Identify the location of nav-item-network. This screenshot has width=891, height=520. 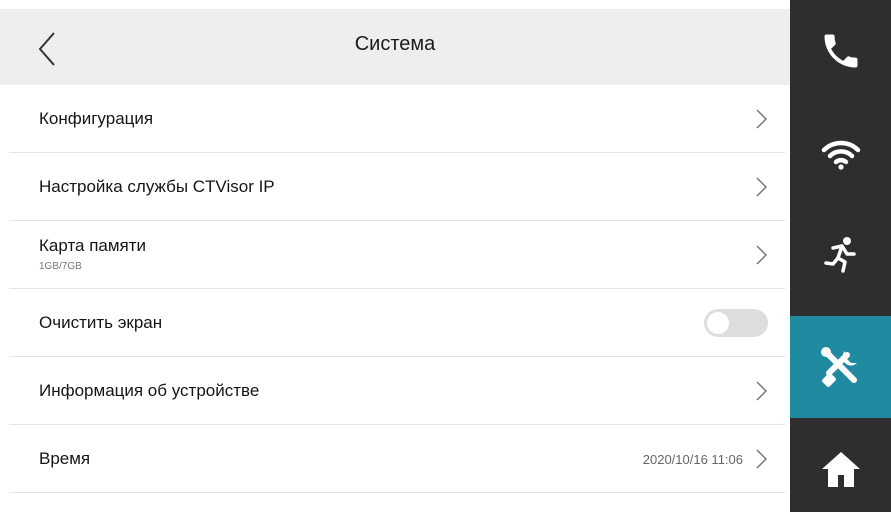
(840, 153).